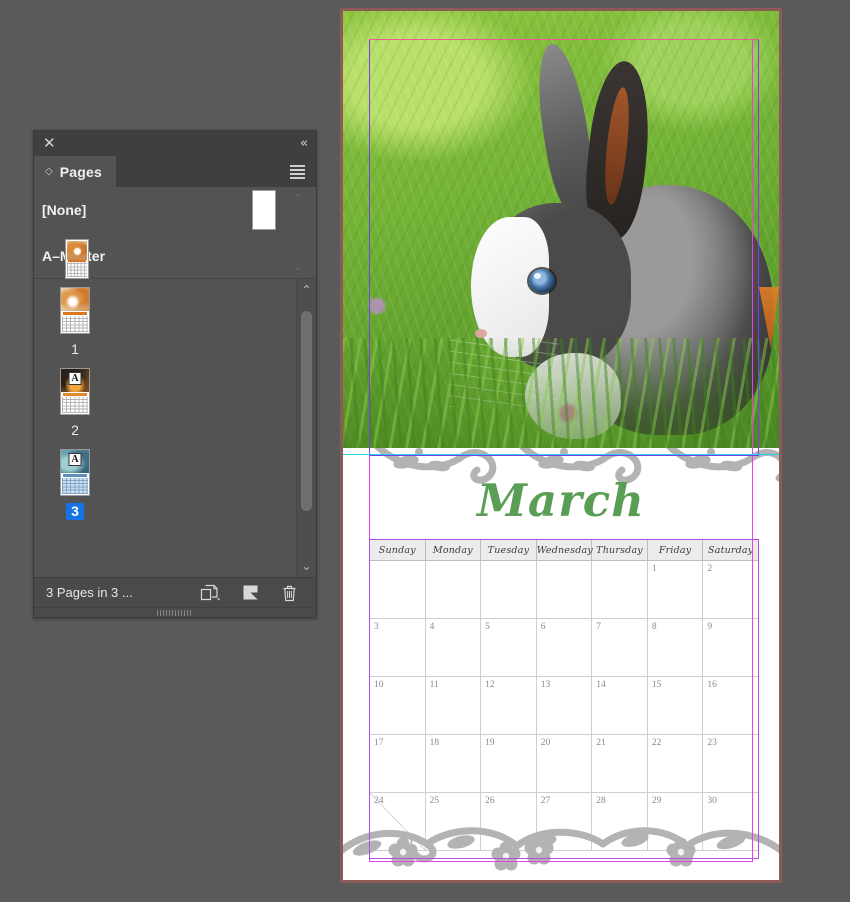 Image resolution: width=850 pixels, height=902 pixels. What do you see at coordinates (508, 763) in the screenshot?
I see `calendar-day-cell: 19` at bounding box center [508, 763].